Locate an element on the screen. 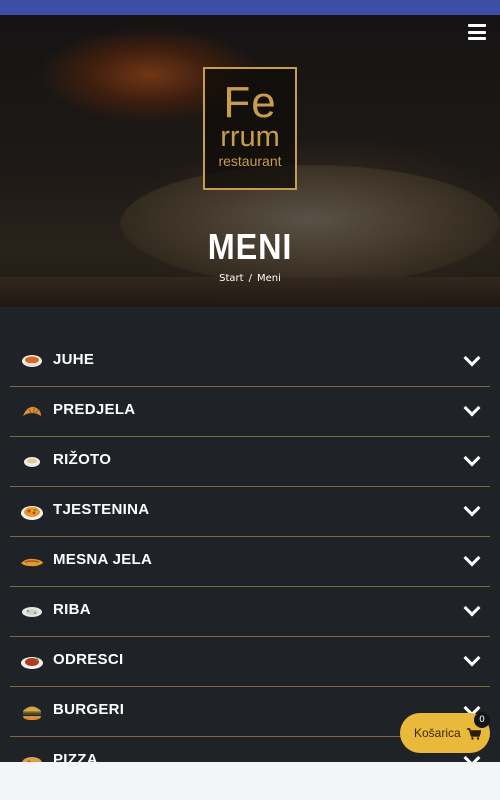 The height and width of the screenshot is (800, 500). logo-line-3: restaurant is located at coordinates (250, 161).